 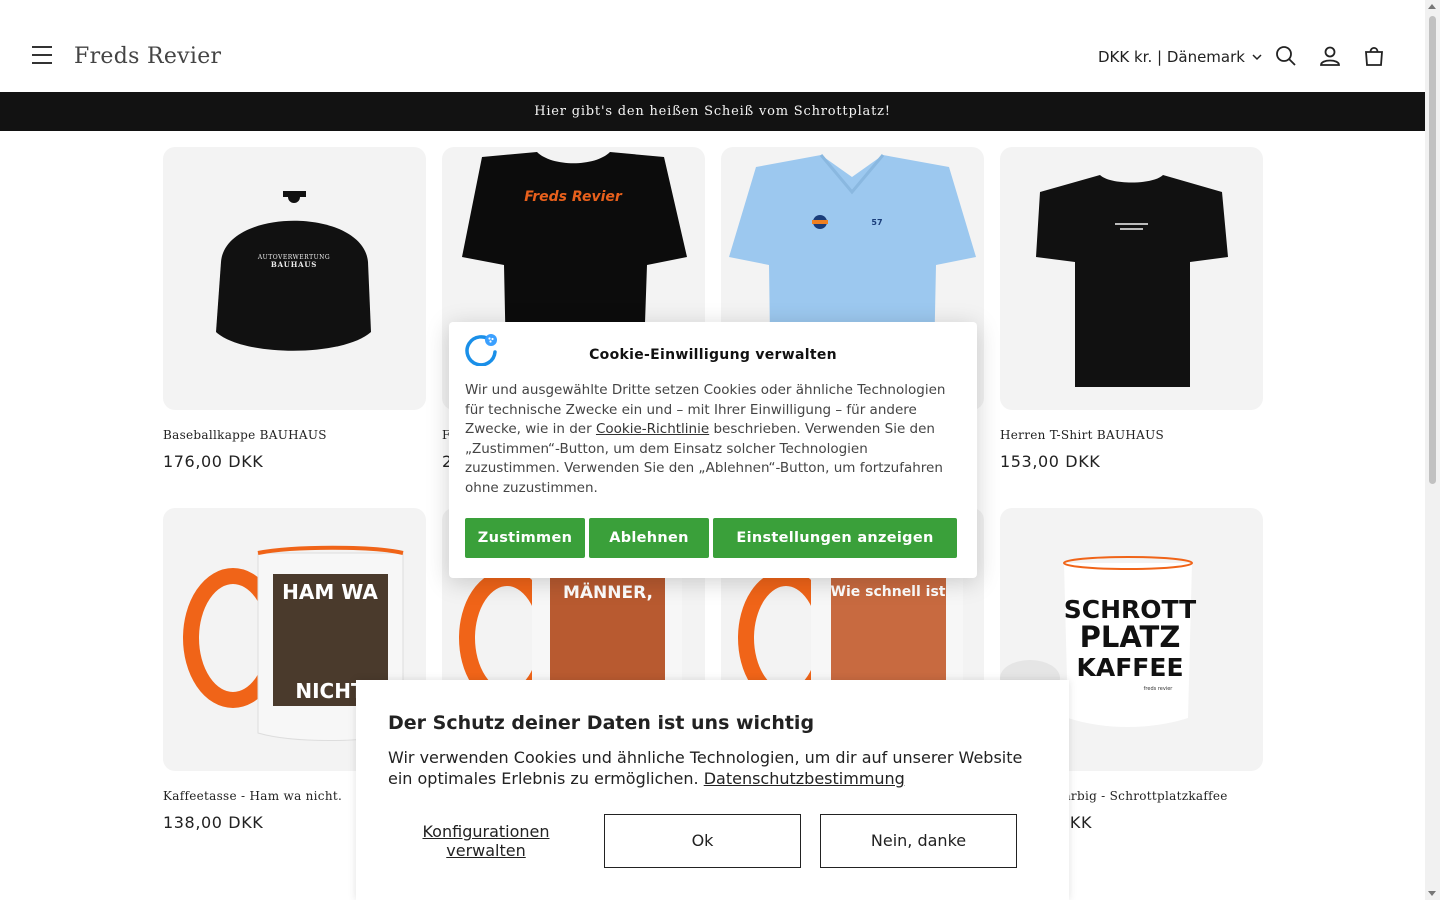 What do you see at coordinates (147, 56) in the screenshot?
I see `brand-logo: Freds Revier` at bounding box center [147, 56].